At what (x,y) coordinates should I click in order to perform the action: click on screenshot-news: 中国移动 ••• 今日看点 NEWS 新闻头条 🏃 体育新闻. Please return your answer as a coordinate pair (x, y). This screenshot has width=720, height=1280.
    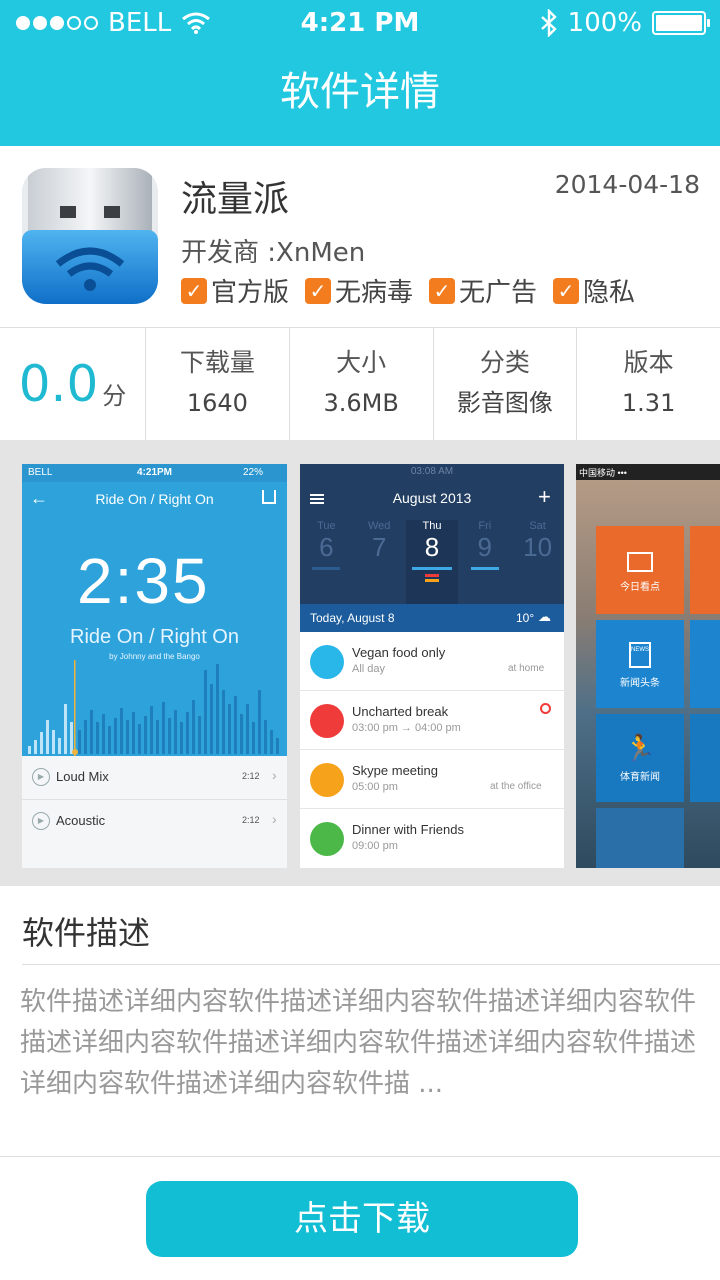
    Looking at the image, I should click on (648, 666).